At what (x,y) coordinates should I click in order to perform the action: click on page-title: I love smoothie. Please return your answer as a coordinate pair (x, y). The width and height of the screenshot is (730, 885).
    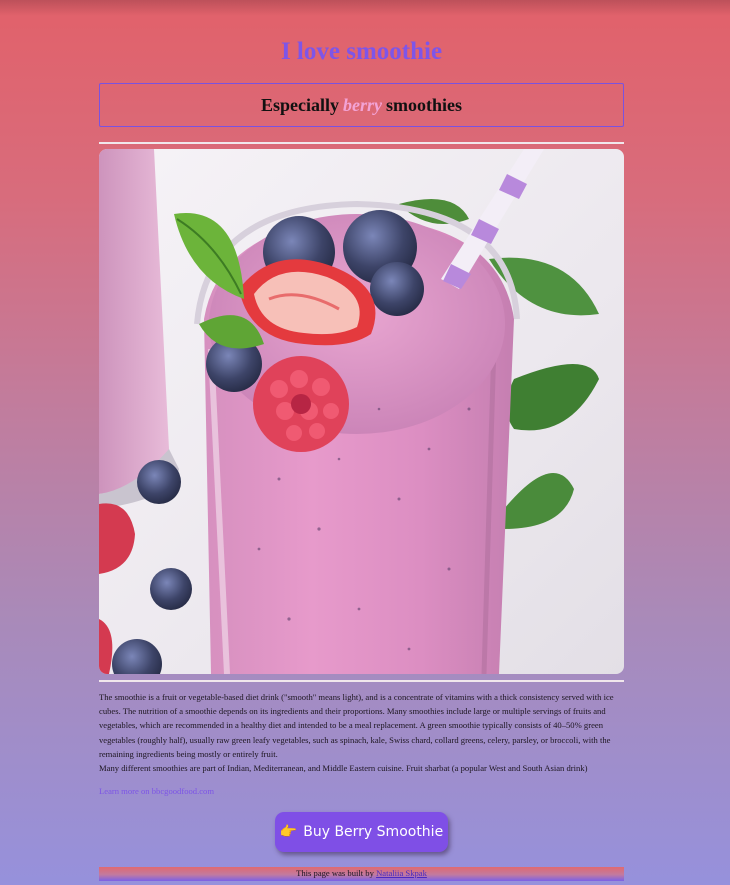
    Looking at the image, I should click on (361, 51).